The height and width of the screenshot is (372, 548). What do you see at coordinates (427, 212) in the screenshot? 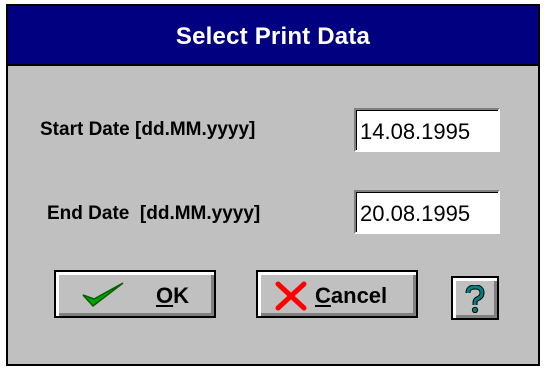
I see `end-date-input: 20.08.1995` at bounding box center [427, 212].